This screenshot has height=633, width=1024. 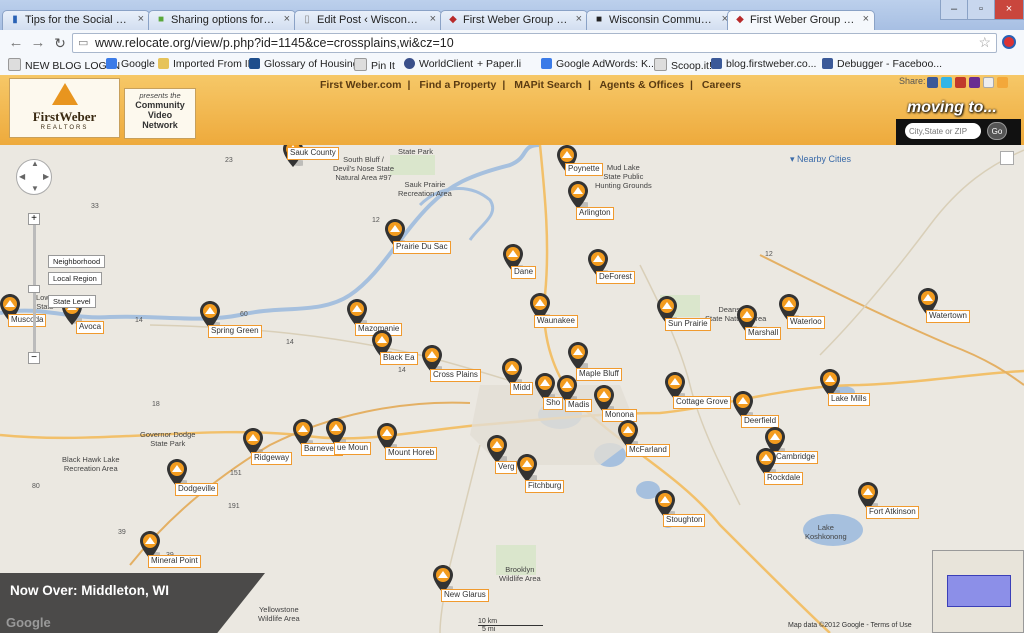 What do you see at coordinates (76, 20) in the screenshot?
I see `tab-tips: ▮ Tips for the Social Marketi ×` at bounding box center [76, 20].